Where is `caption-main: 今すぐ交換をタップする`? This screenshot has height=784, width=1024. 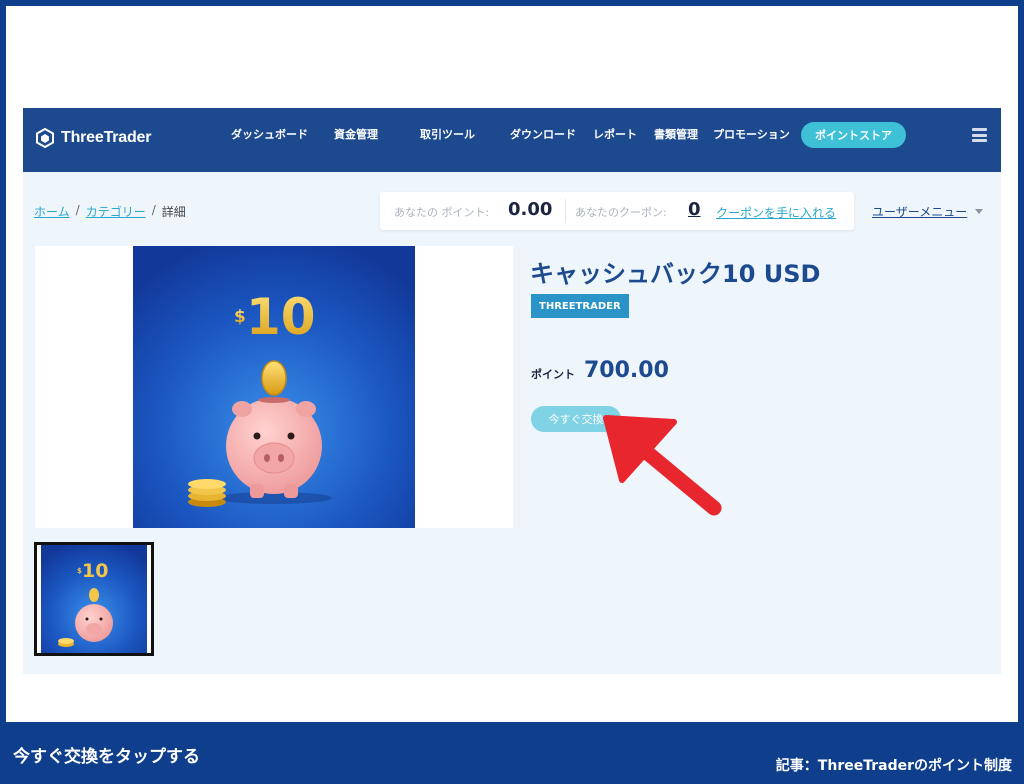
caption-main: 今すぐ交換をタップする is located at coordinates (106, 757).